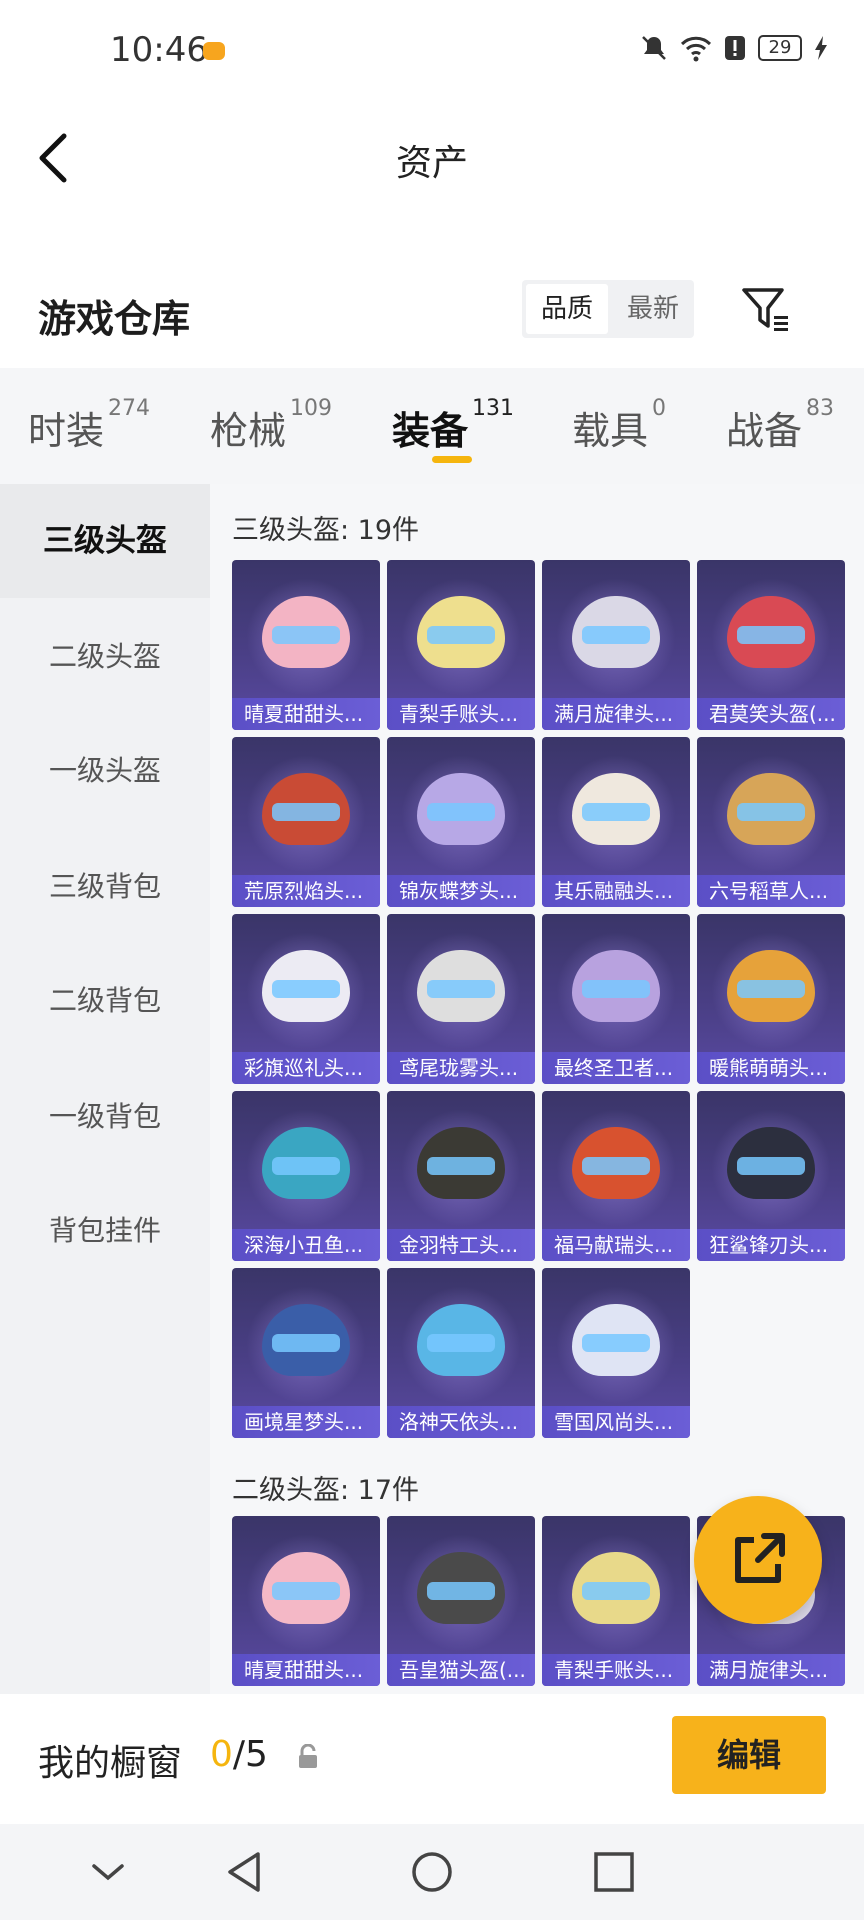 The image size is (864, 1920). I want to click on section-title: 二级头盔: 17件, so click(326, 1490).